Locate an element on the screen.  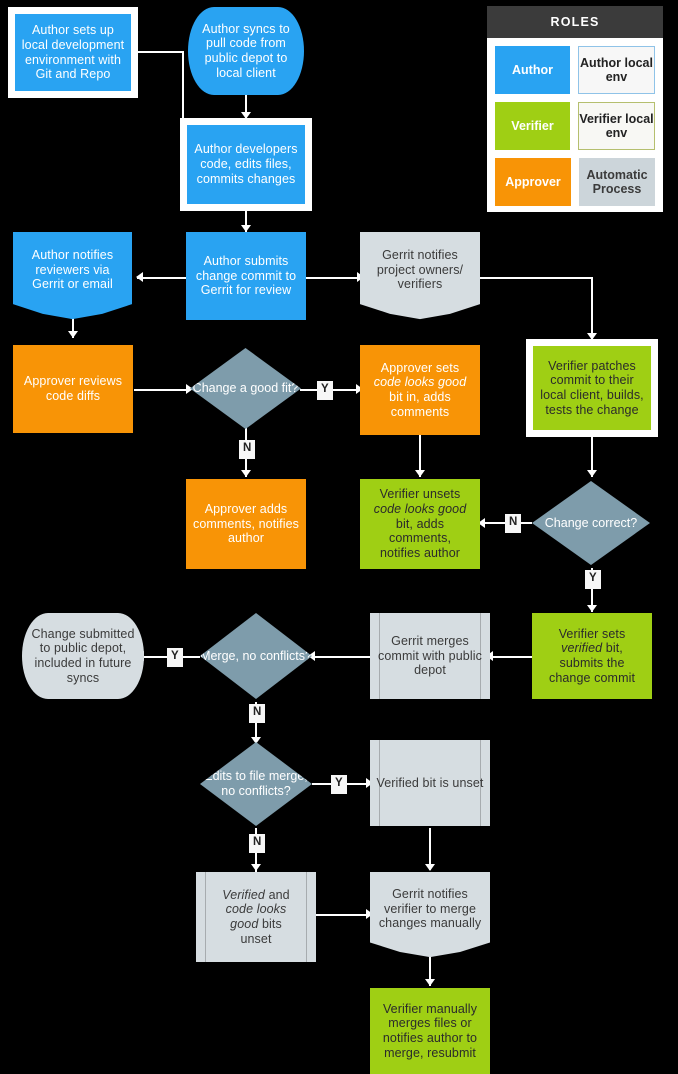
legend-row-approver: Approver Automatic Process is located at coordinates (575, 182).